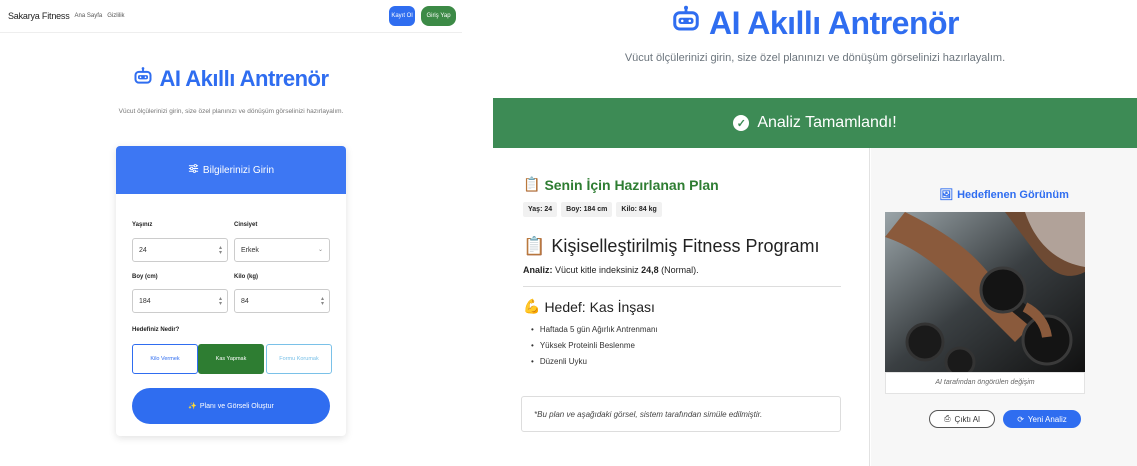 The width and height of the screenshot is (1137, 466). What do you see at coordinates (639, 209) in the screenshot?
I see `weight-tag: Kilo: 84 kg` at bounding box center [639, 209].